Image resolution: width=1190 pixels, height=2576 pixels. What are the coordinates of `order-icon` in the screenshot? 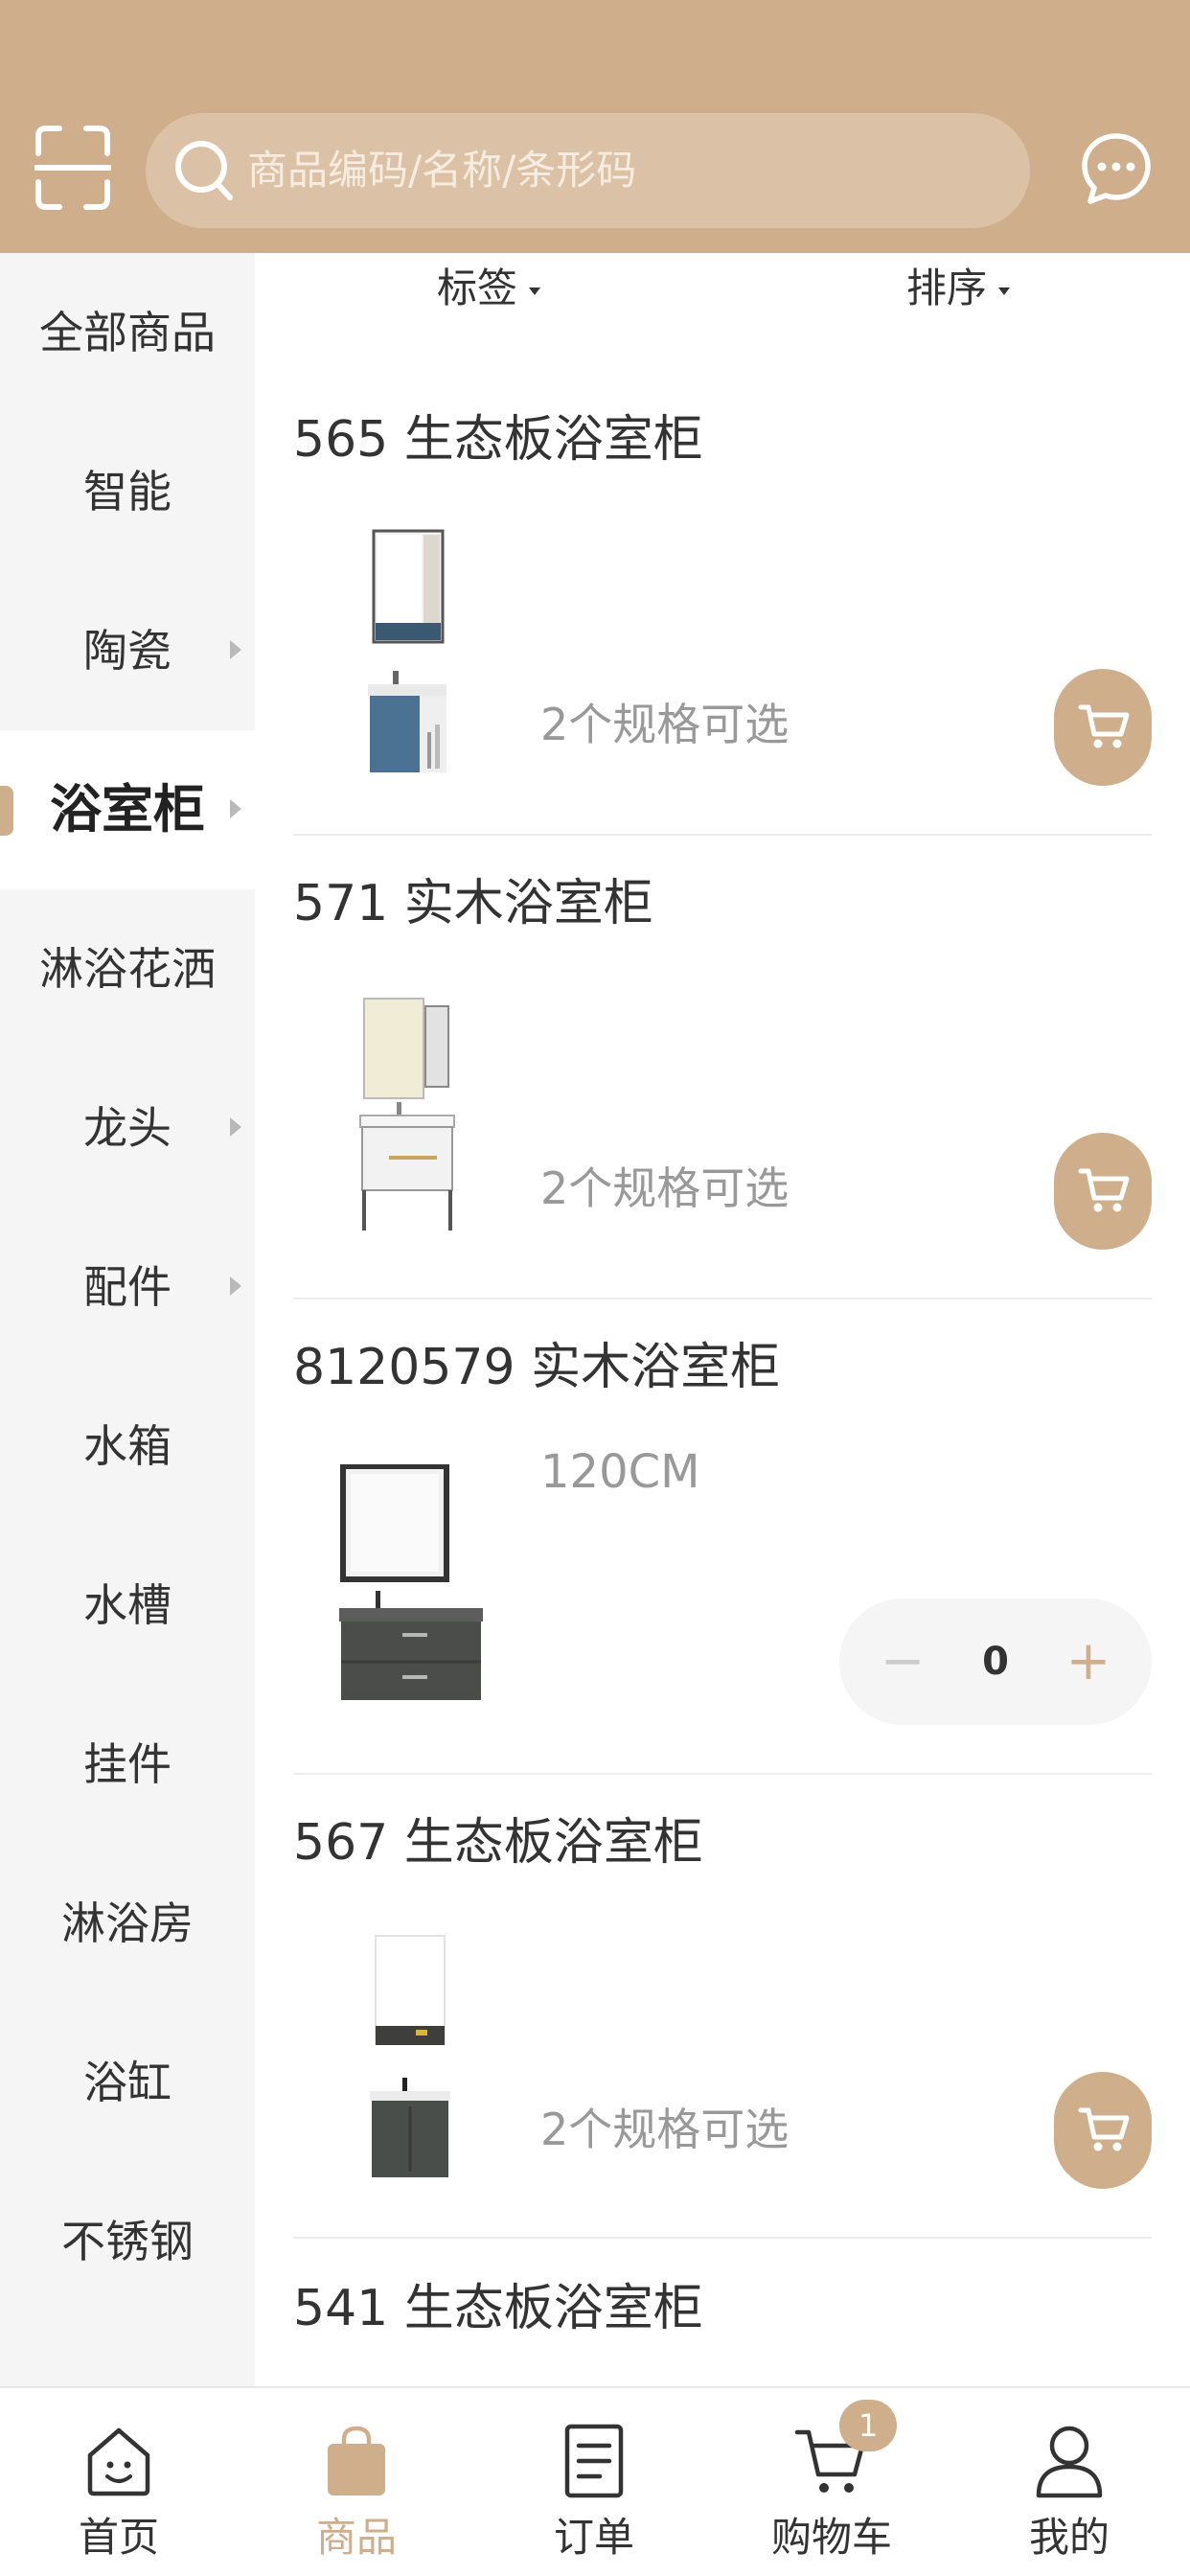 It's located at (594, 2461).